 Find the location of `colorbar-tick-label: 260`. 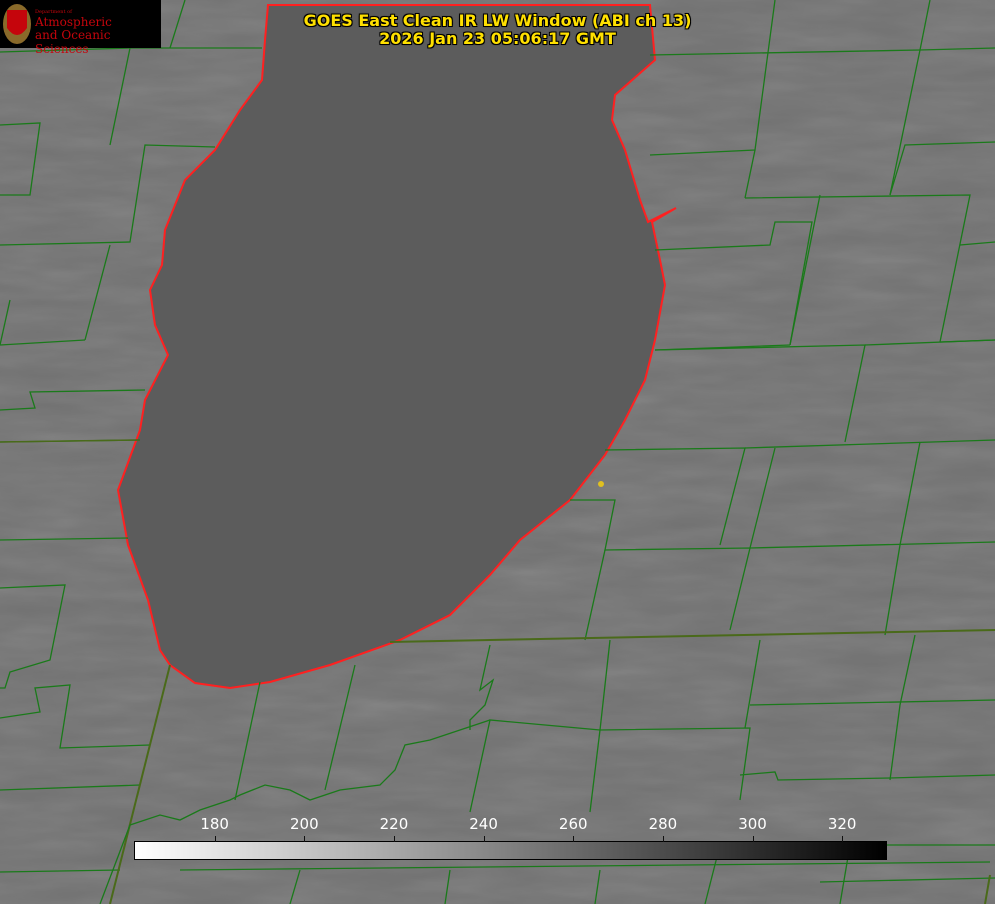

colorbar-tick-label: 260 is located at coordinates (573, 824).